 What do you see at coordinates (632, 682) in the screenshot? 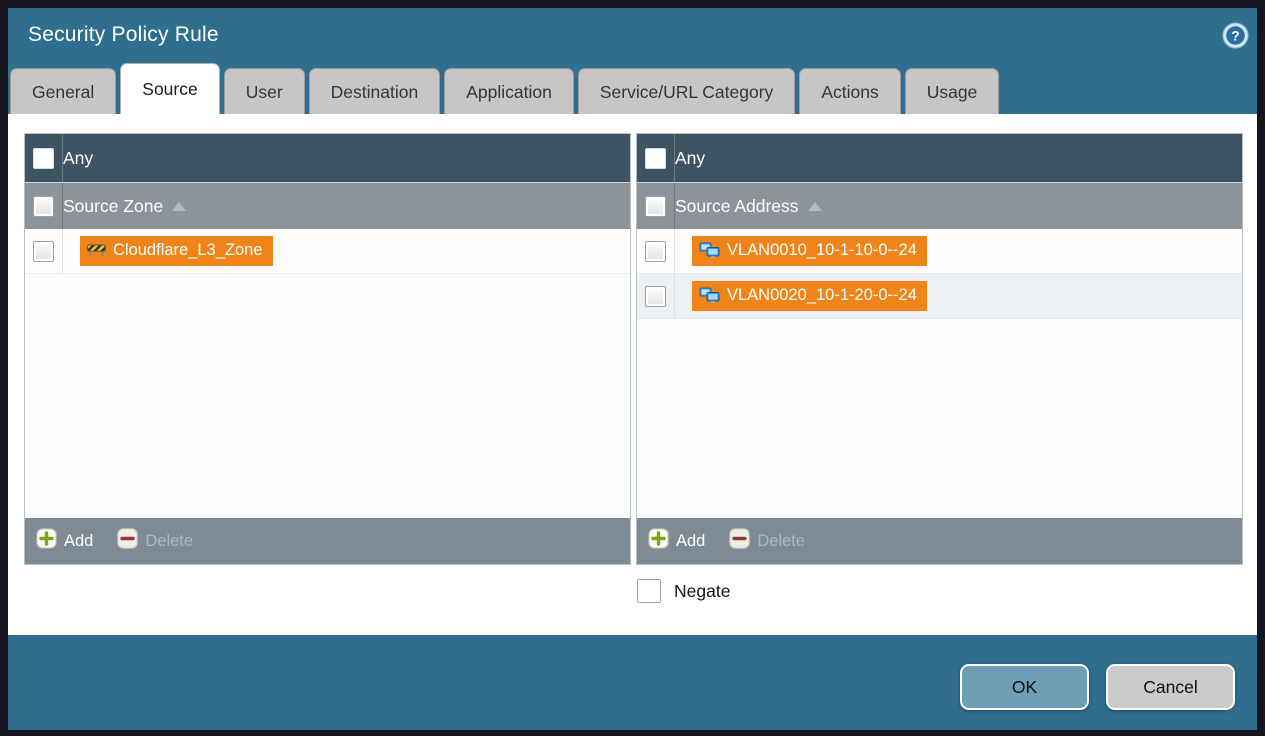
I see `dialog-footer: OK Cancel` at bounding box center [632, 682].